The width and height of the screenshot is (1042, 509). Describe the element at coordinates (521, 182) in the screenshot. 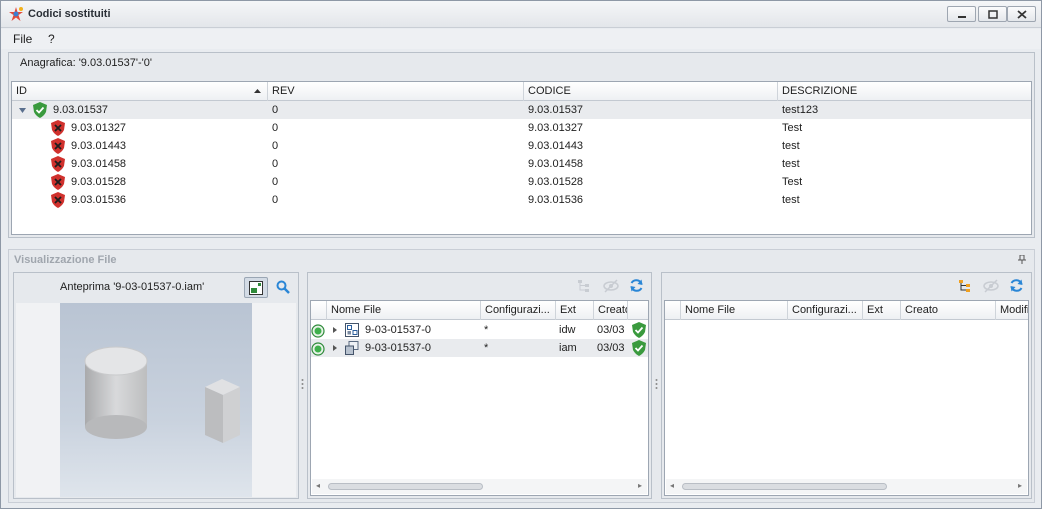

I see `table-row: 9.03.01528 0 9.03.01528 Test` at that location.